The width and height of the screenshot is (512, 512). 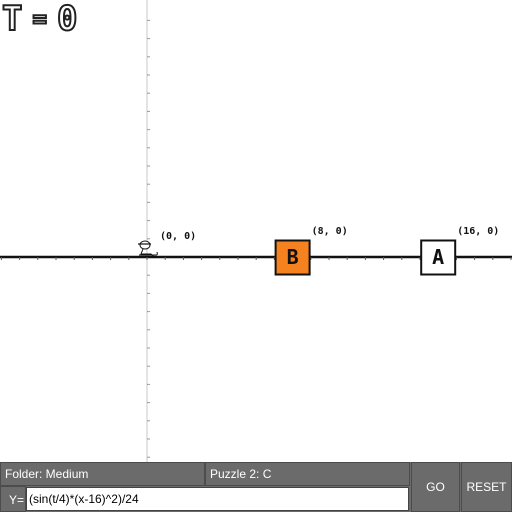 I want to click on time-readout: T = 0, so click(x=40, y=19).